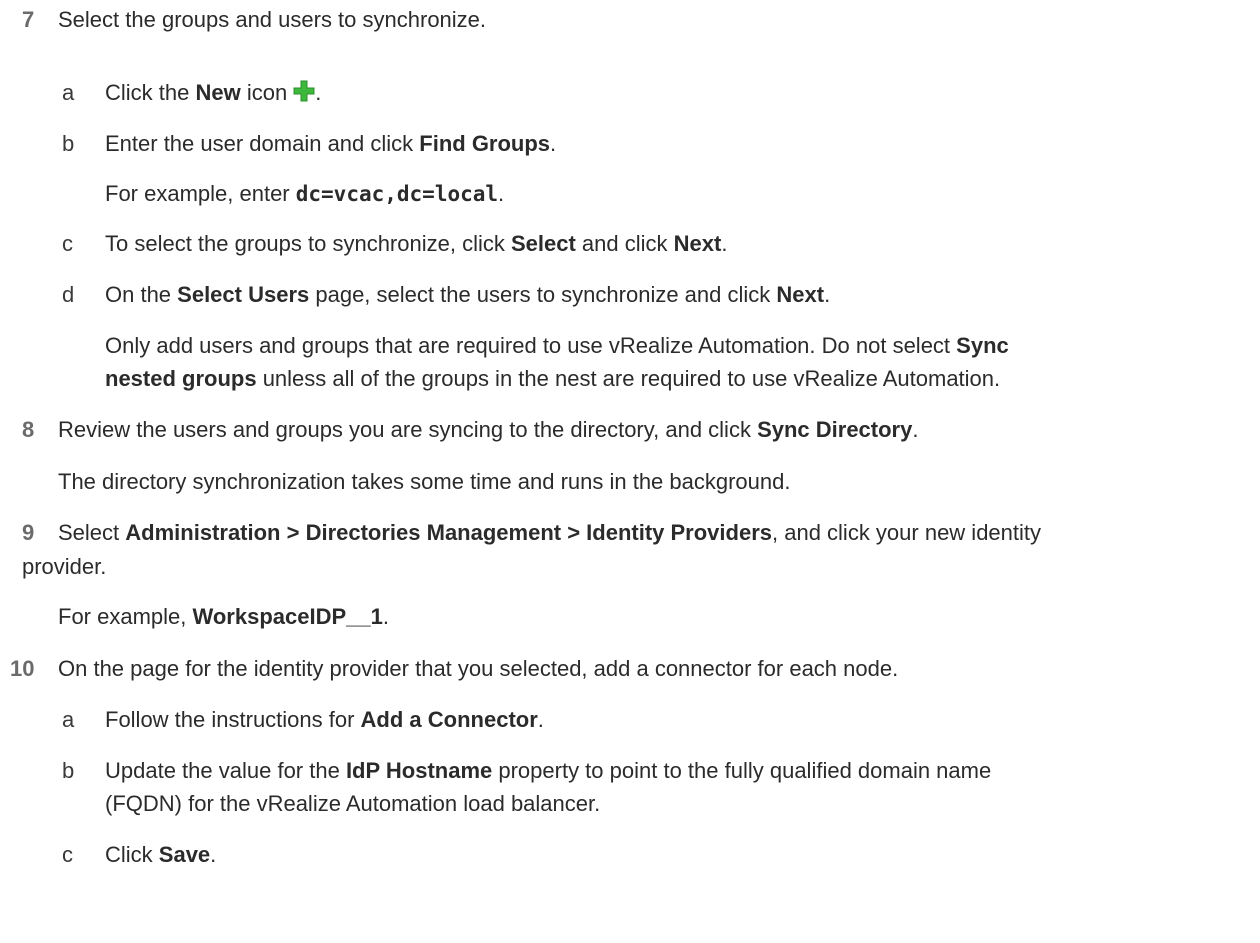  I want to click on step-number-7: 7, so click(28, 19).